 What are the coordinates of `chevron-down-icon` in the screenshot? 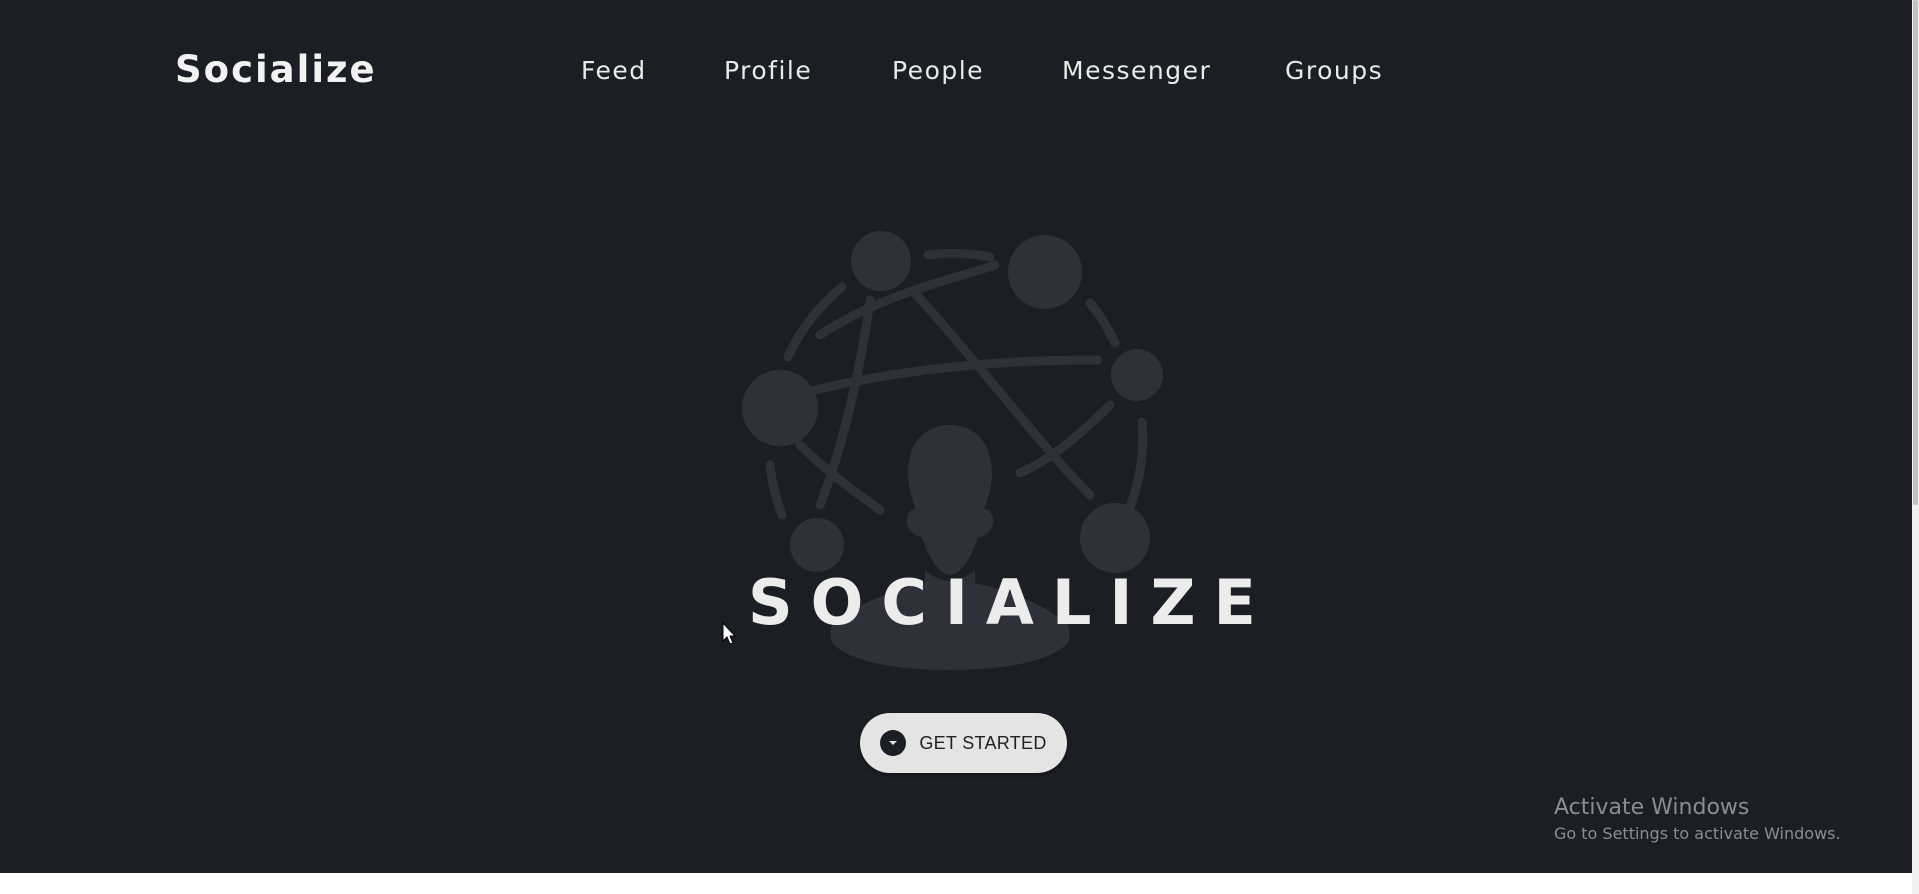 It's located at (893, 743).